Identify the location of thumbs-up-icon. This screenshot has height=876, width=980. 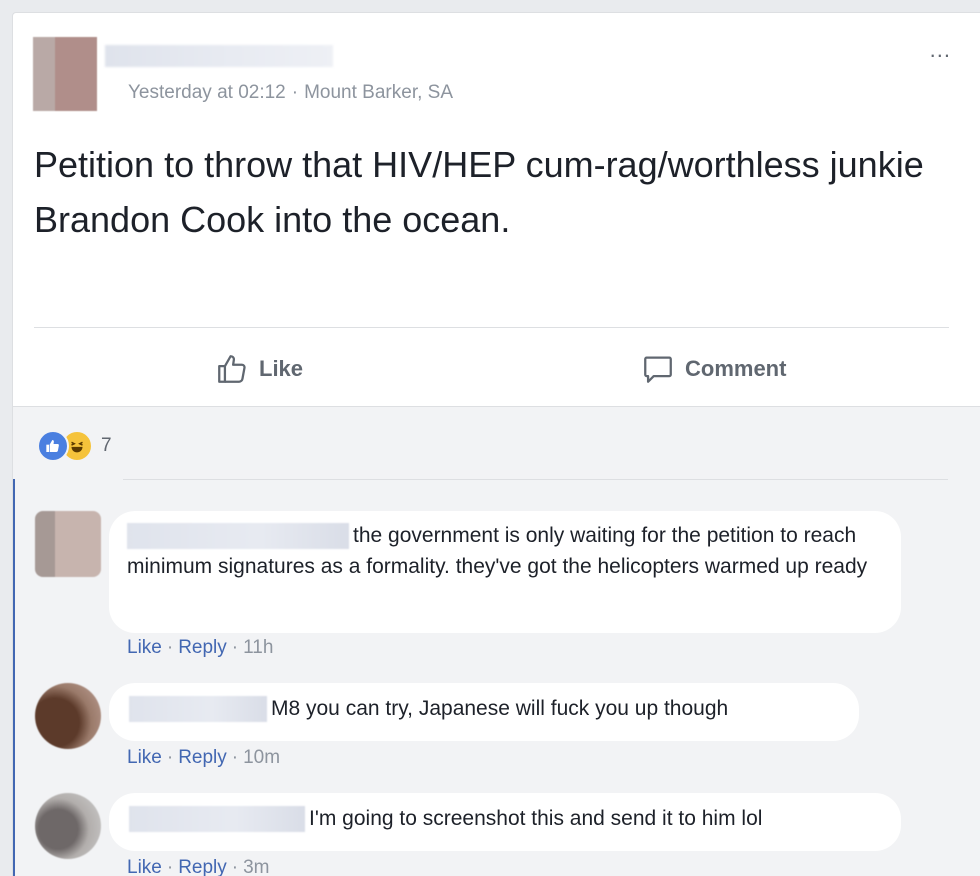
(232, 369).